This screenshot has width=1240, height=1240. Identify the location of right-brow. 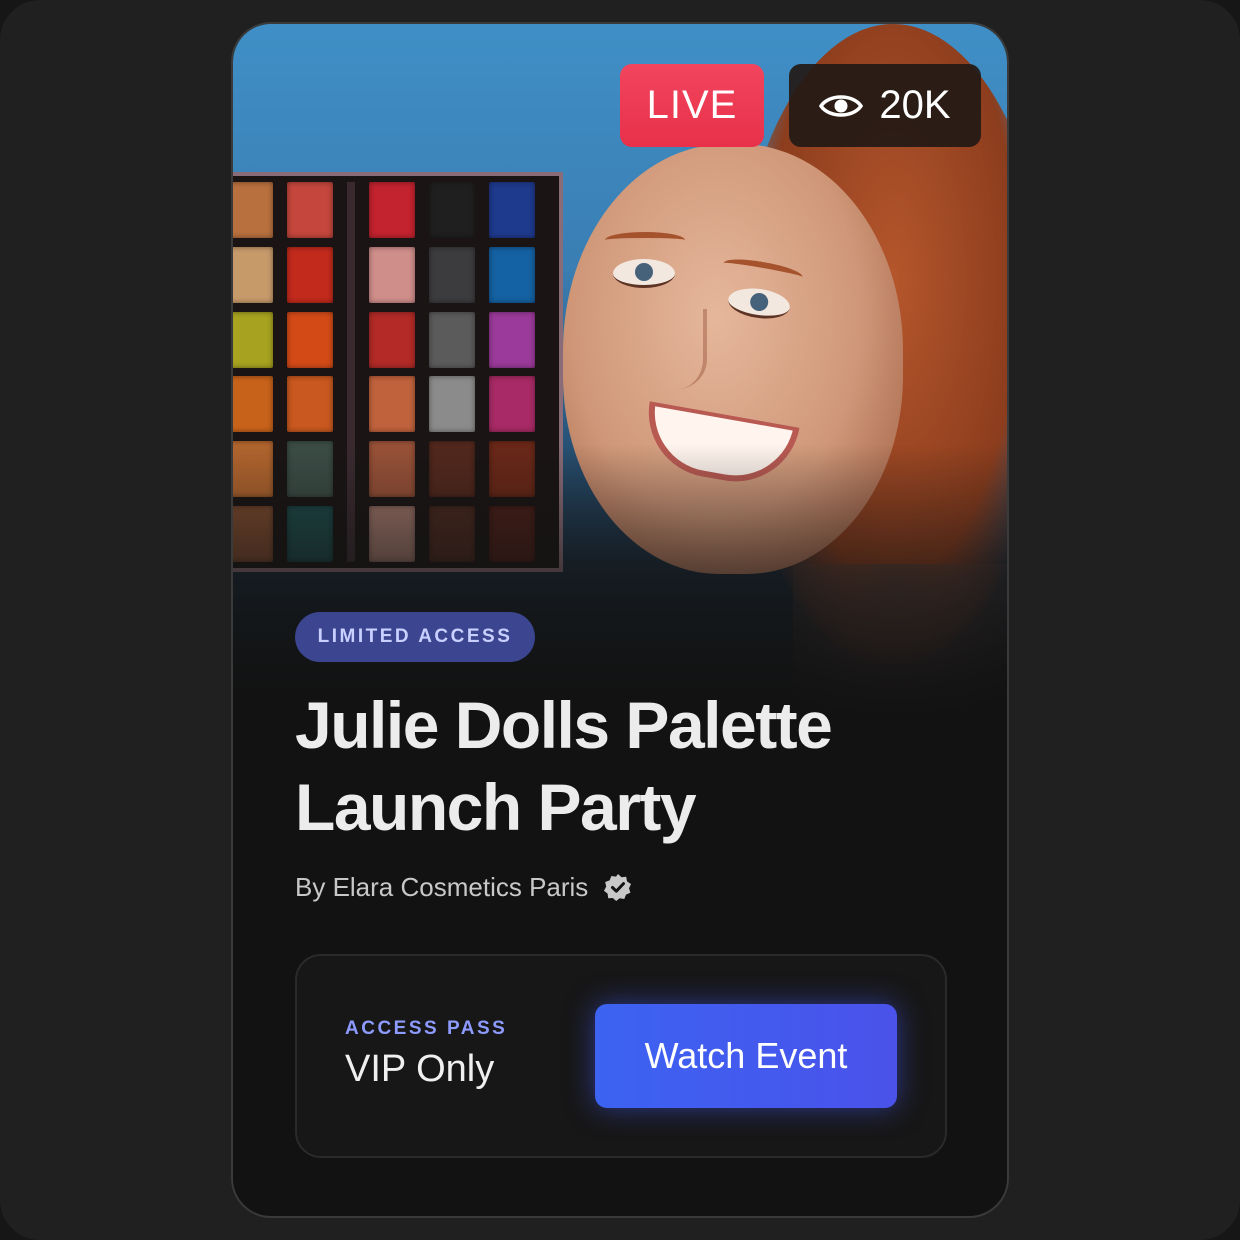
(763, 270).